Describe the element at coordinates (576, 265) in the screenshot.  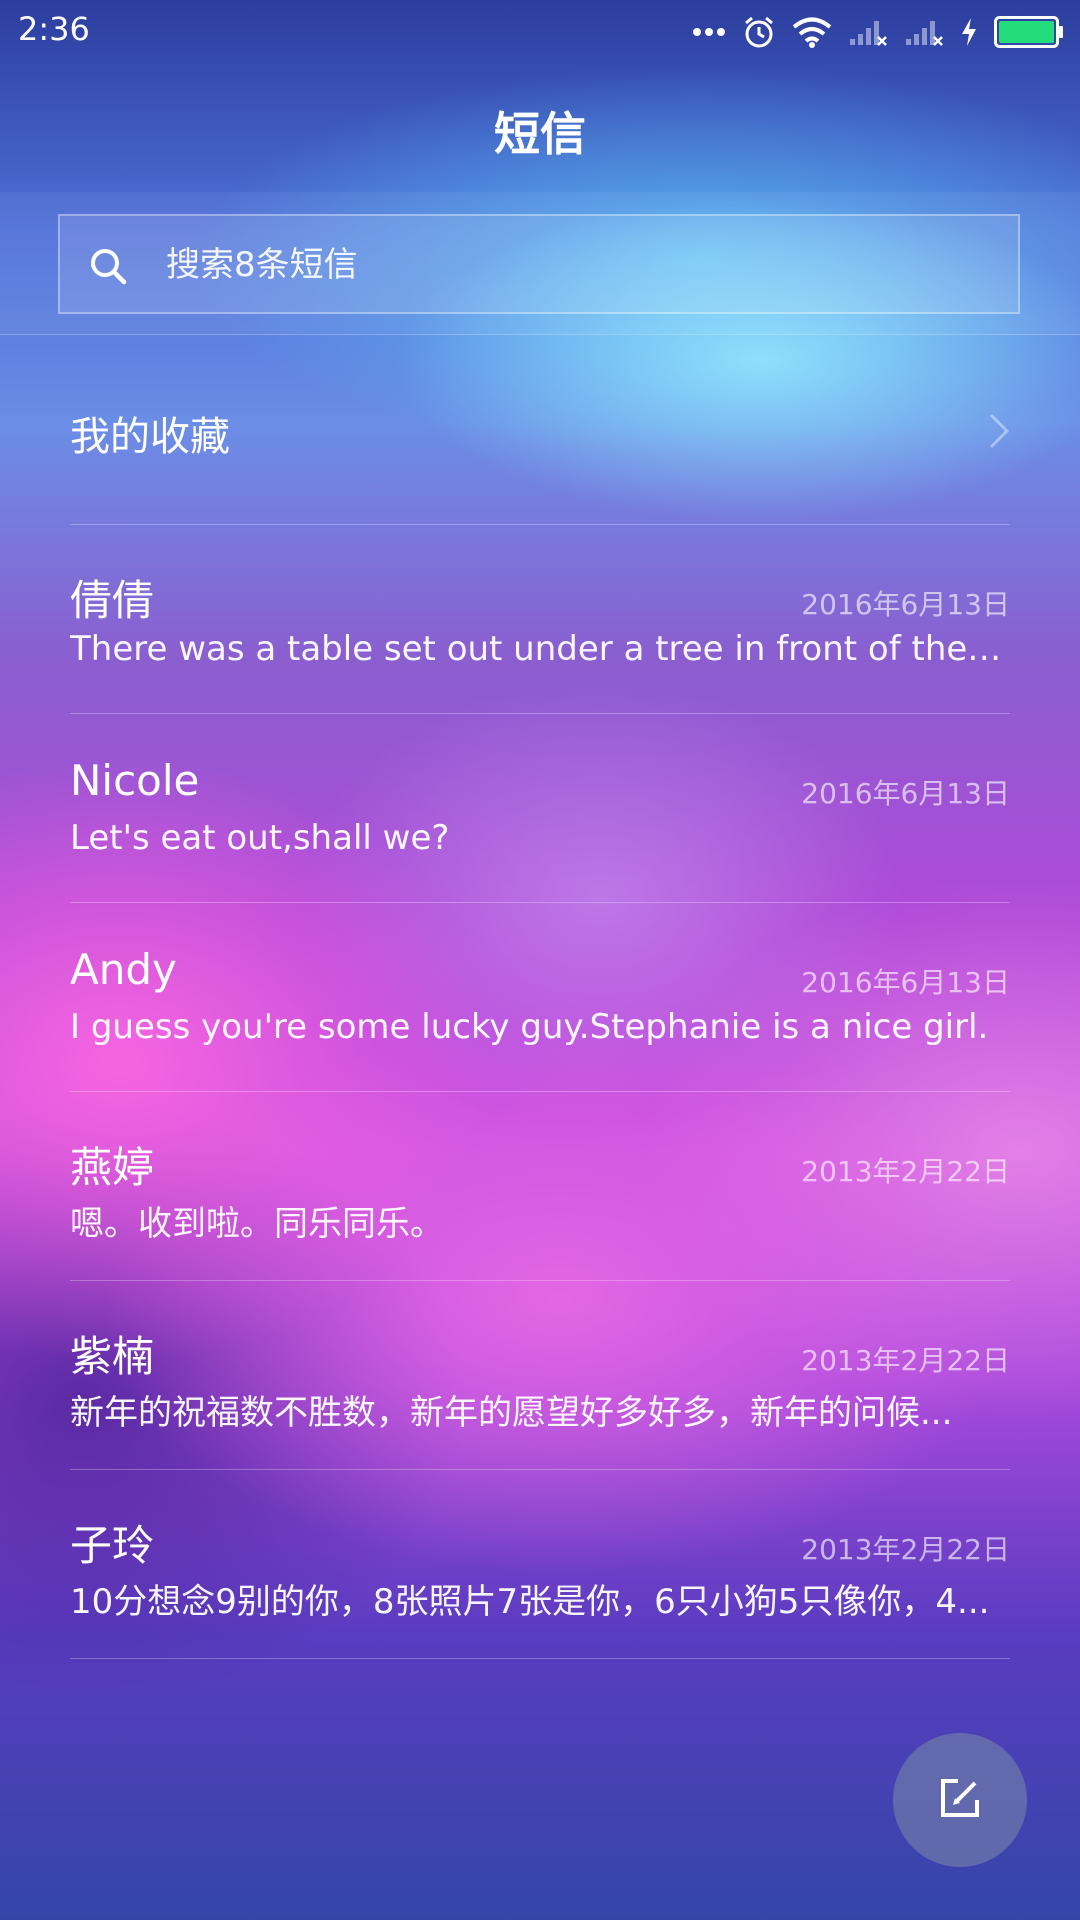
I see `search-input` at that location.